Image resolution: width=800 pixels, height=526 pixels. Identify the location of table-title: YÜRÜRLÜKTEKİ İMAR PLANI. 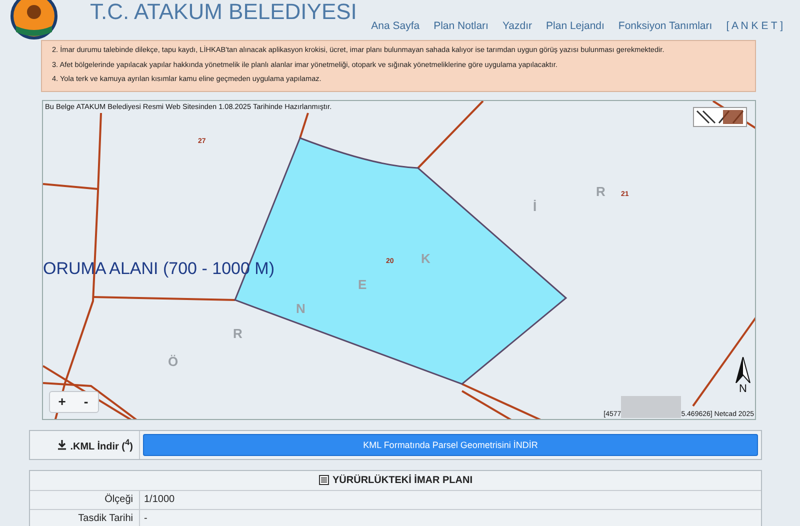
(402, 480).